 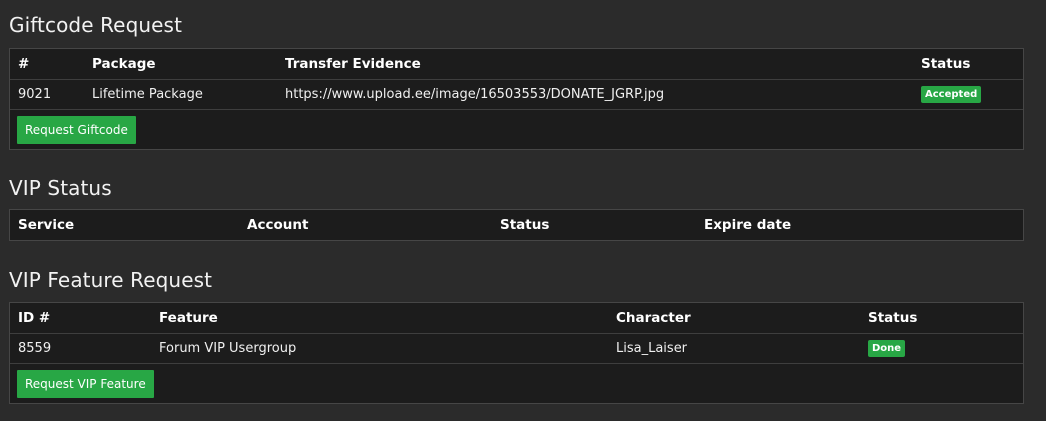 I want to click on vip-status-col-service: Service, so click(x=46, y=225).